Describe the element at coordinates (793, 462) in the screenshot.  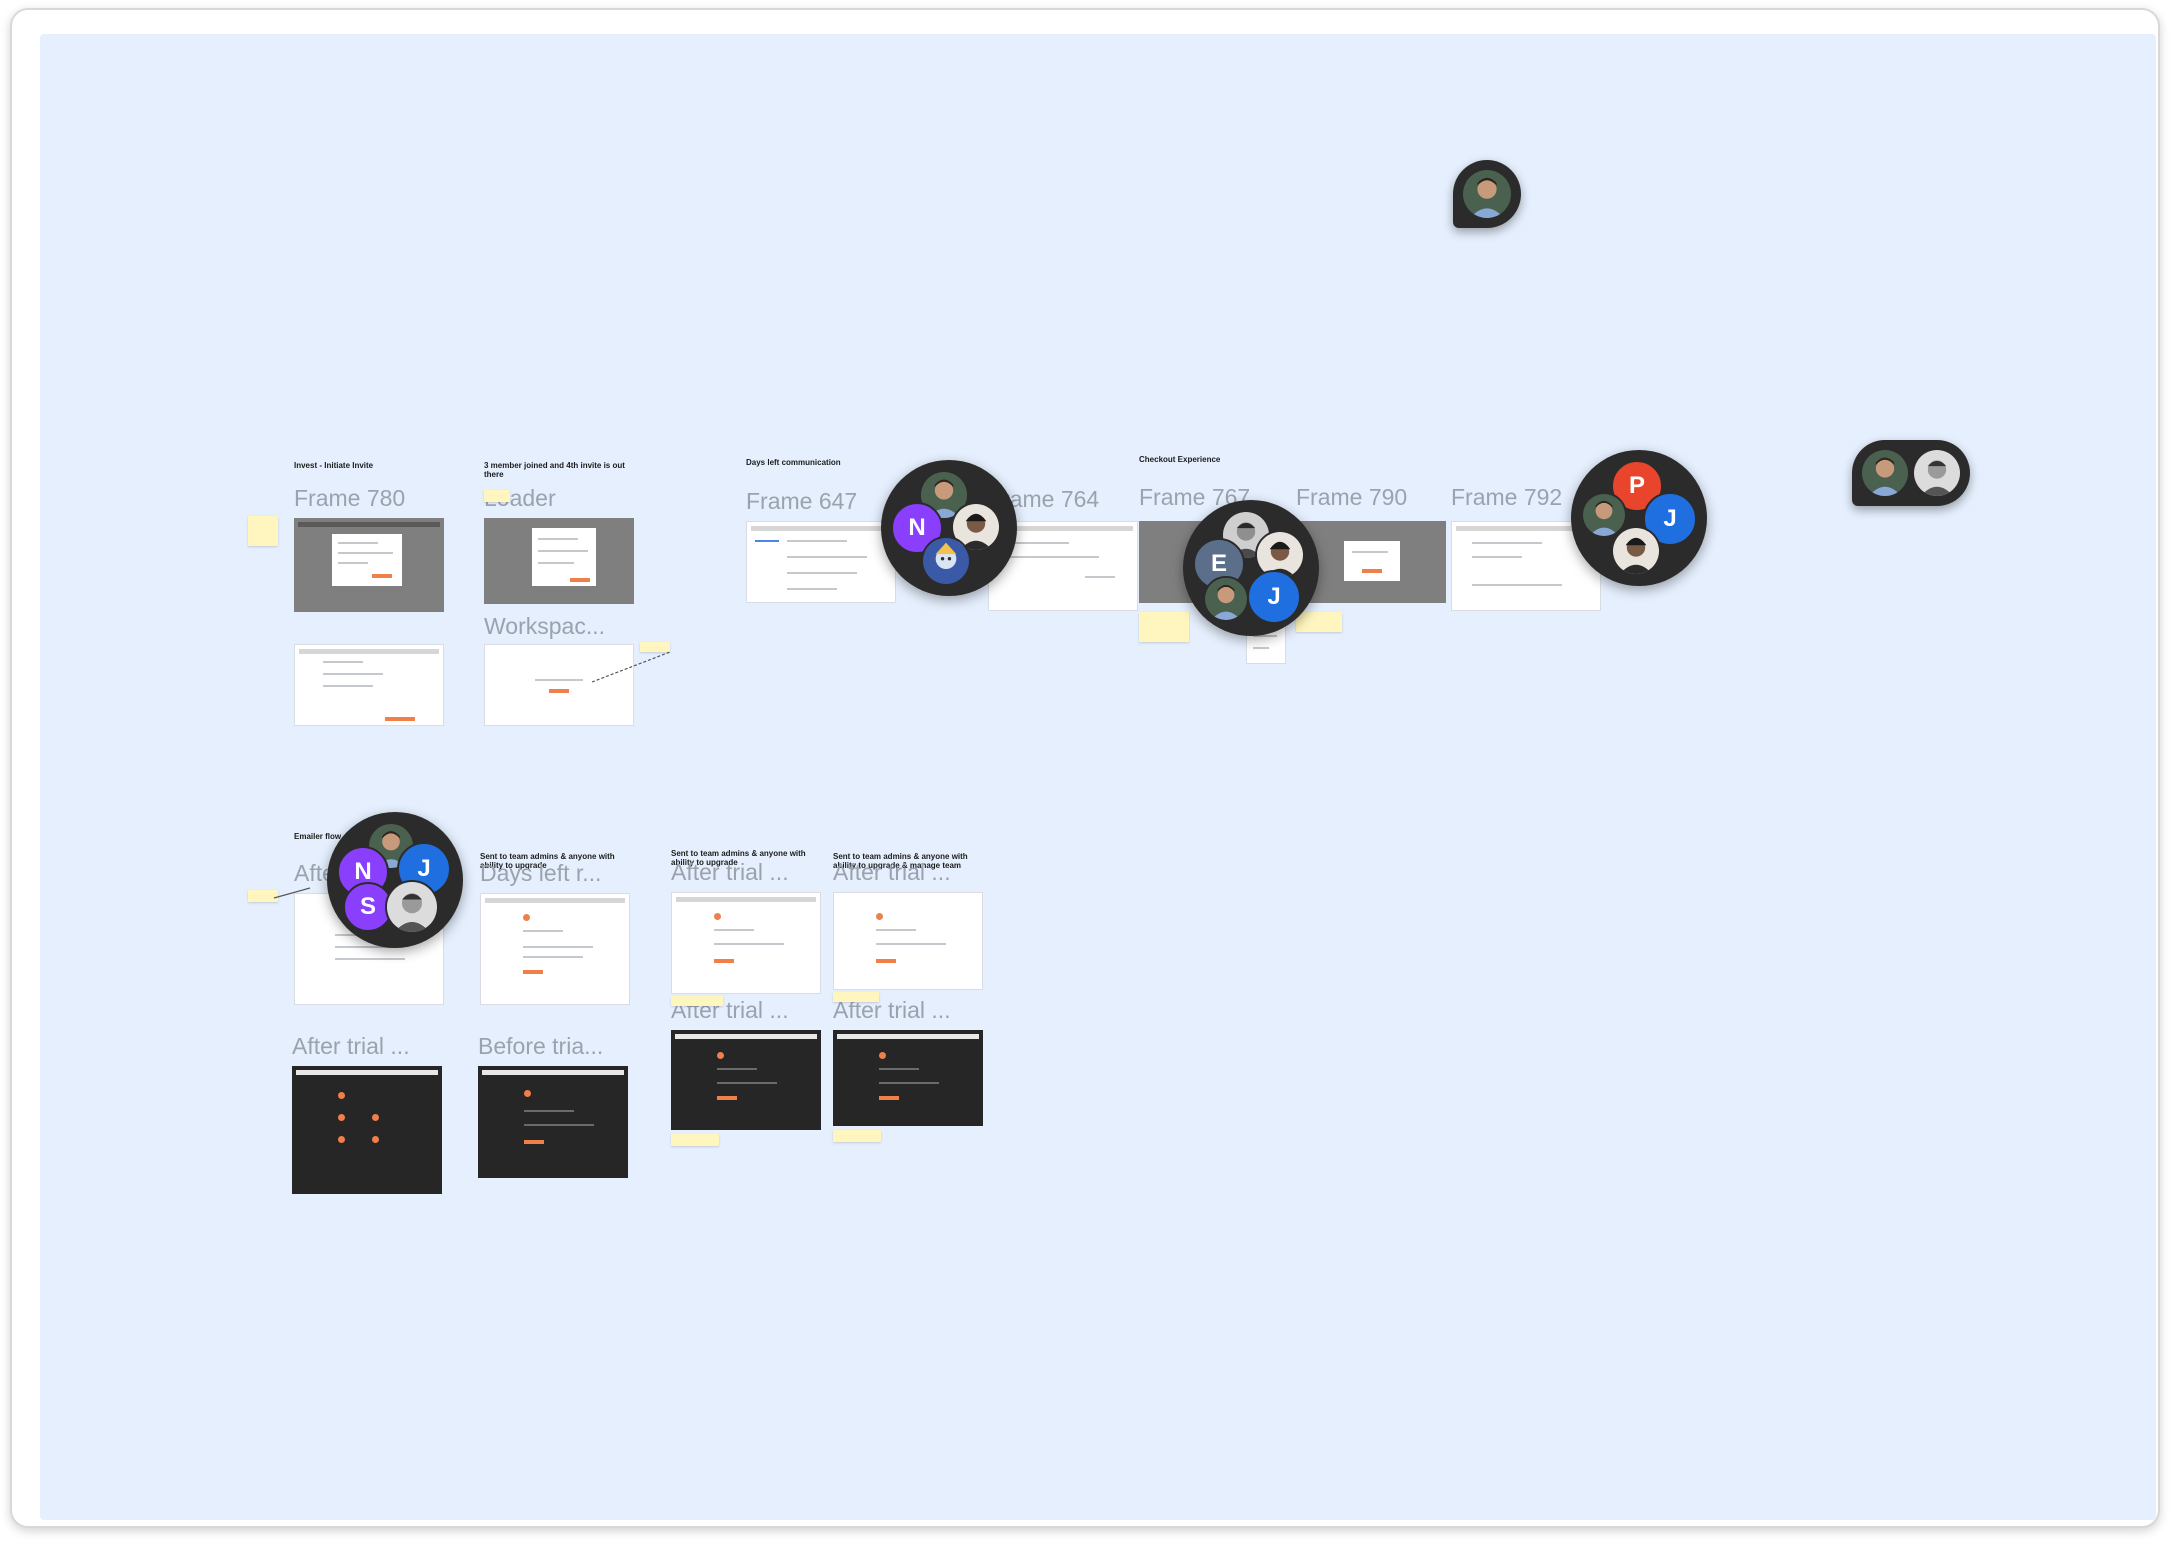
I see `section-heading: Days left communication` at that location.